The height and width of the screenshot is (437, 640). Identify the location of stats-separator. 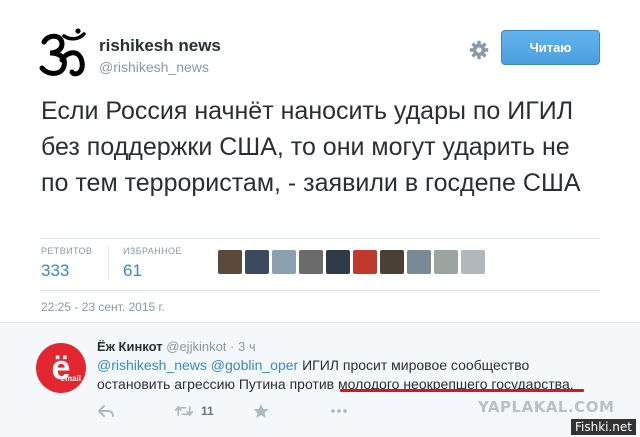
(108, 263).